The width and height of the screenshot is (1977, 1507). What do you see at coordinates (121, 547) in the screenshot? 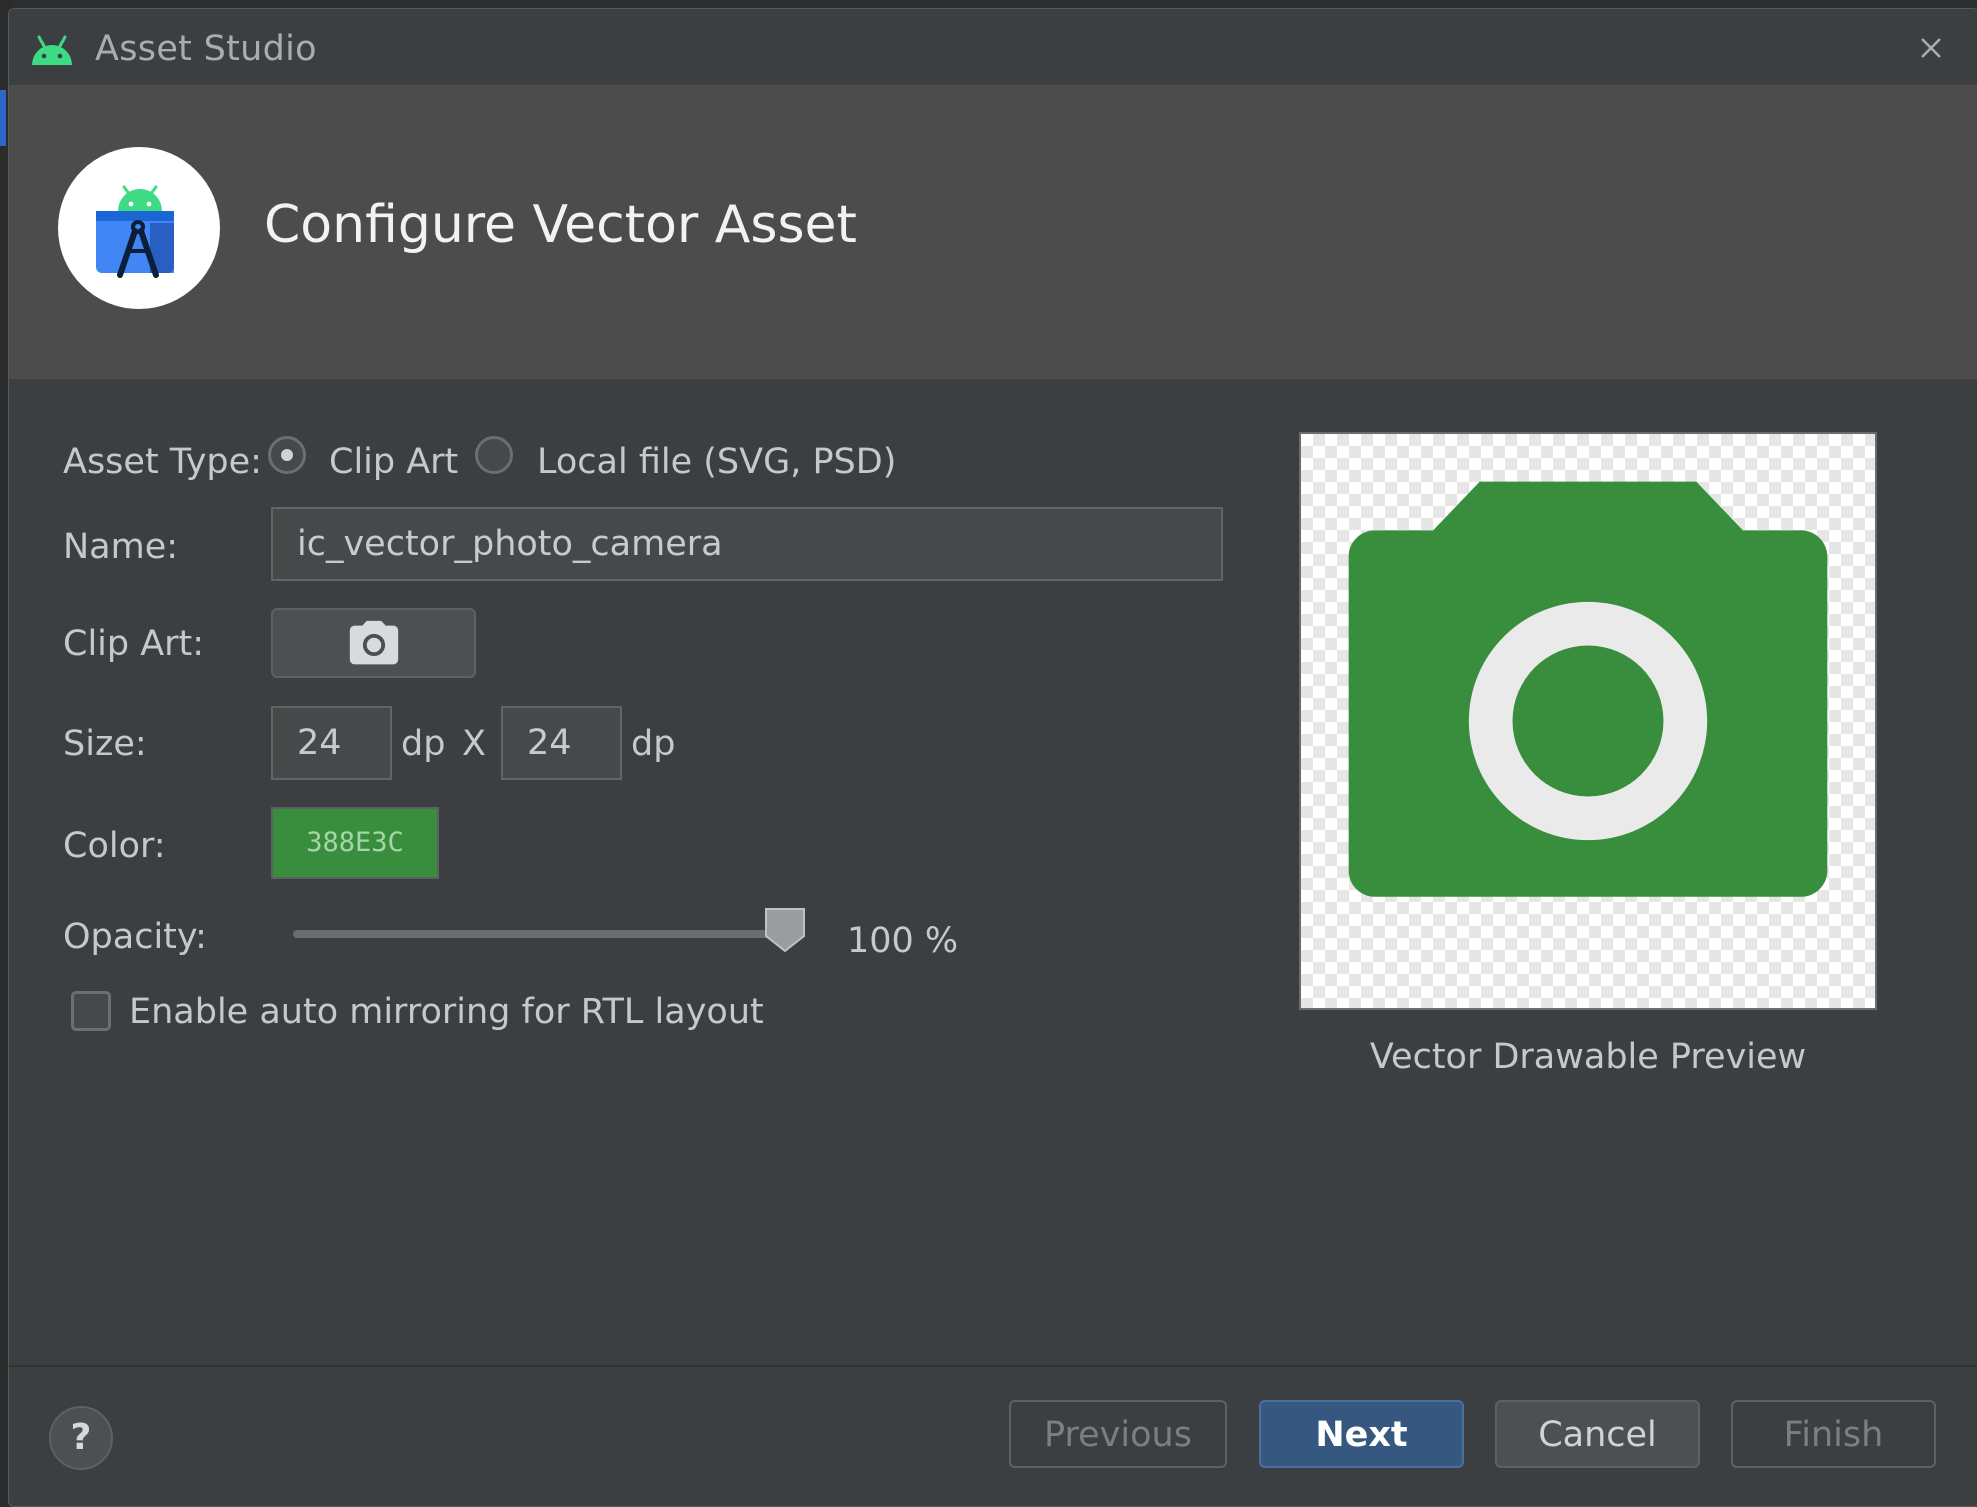
I see `name-label: Name:` at bounding box center [121, 547].